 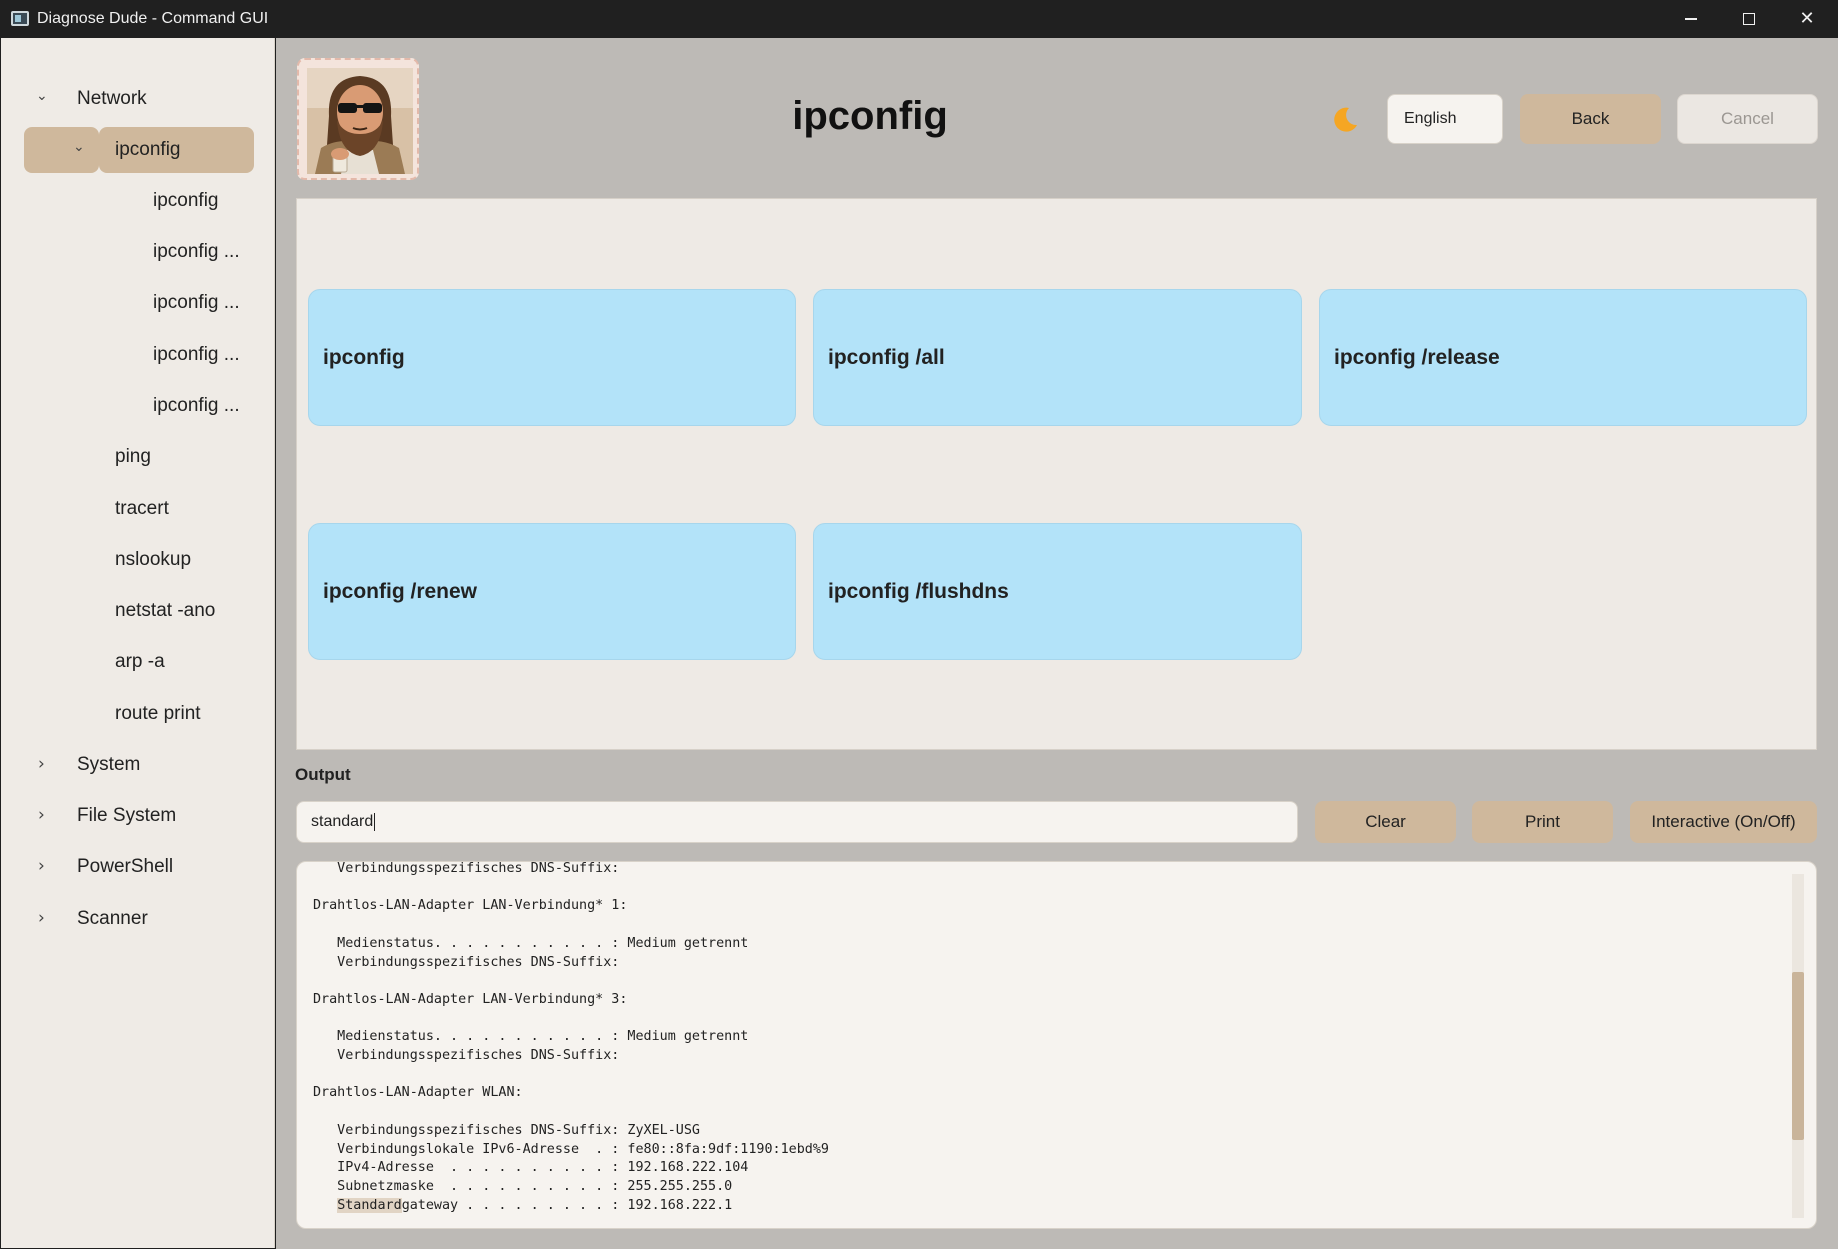 I want to click on output-input-value: standard, so click(x=342, y=821).